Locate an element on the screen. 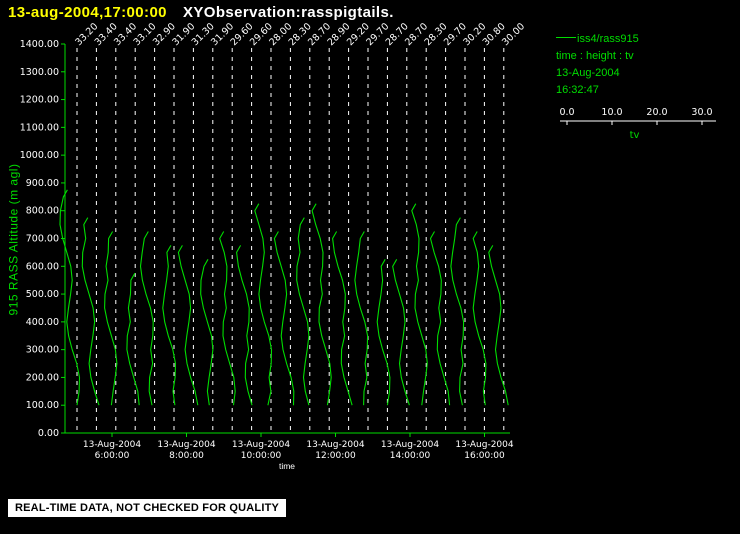 The width and height of the screenshot is (740, 534). x-tick-time-label: 16:00:00 is located at coordinates (484, 456).